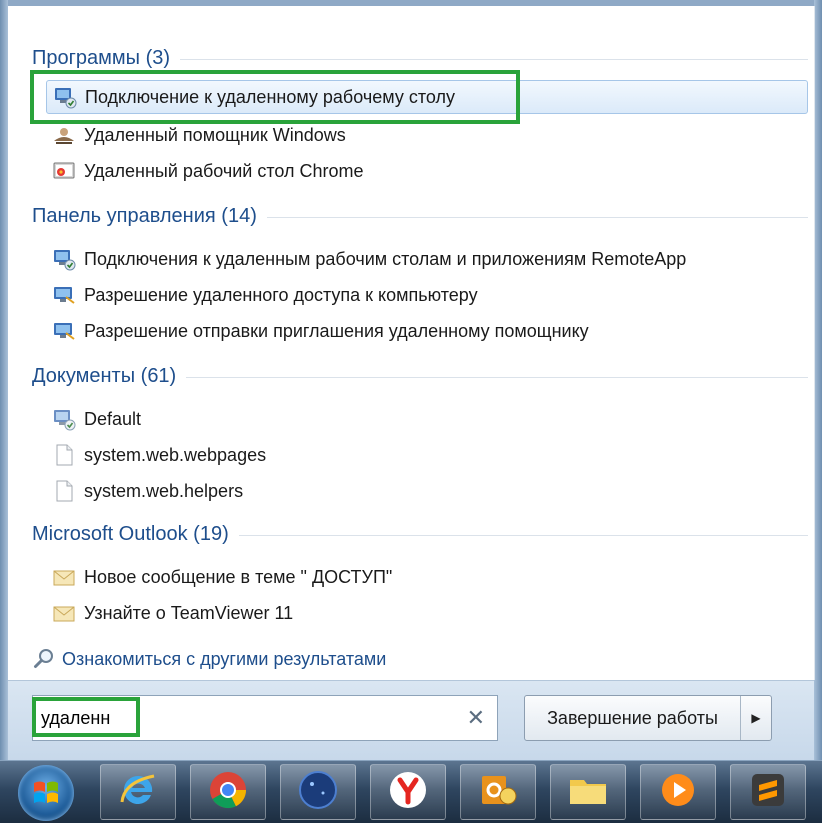 The height and width of the screenshot is (826, 822). What do you see at coordinates (144, 215) in the screenshot?
I see `group-title: Панель управления (14)` at bounding box center [144, 215].